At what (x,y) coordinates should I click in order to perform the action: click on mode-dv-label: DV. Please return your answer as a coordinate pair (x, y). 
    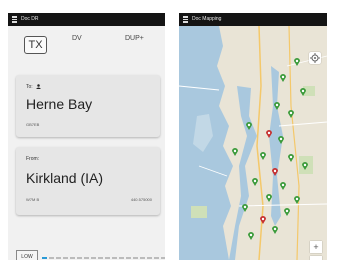
    Looking at the image, I should click on (77, 38).